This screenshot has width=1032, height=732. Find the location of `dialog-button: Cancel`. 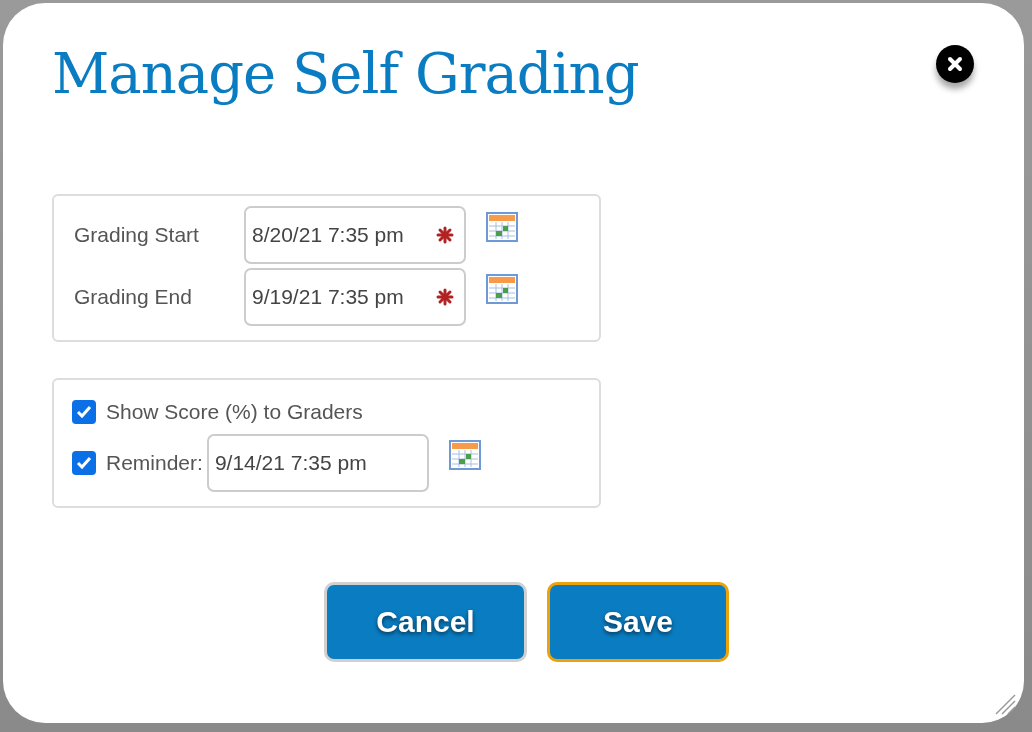

dialog-button: Cancel is located at coordinates (425, 622).